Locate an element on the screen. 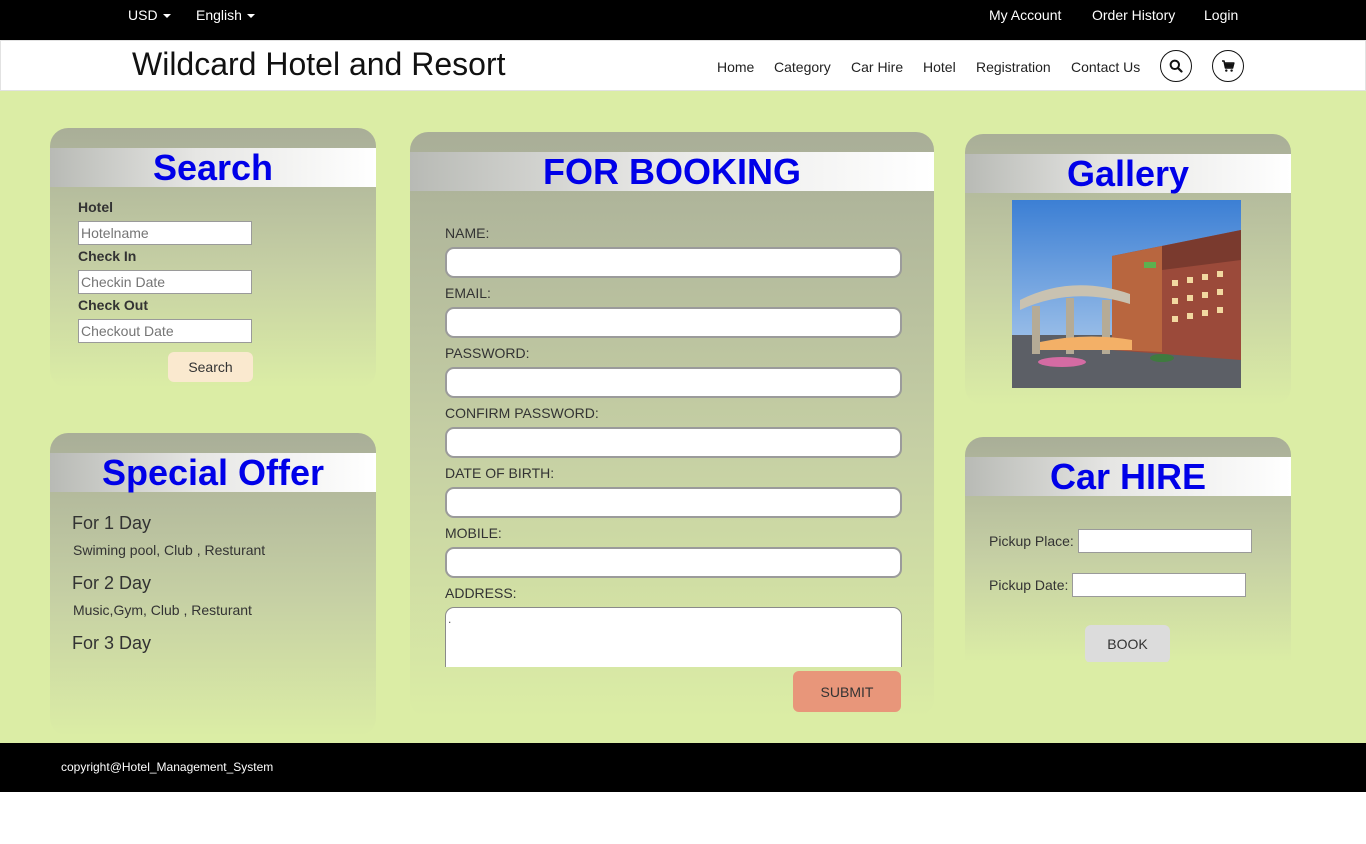 Image resolution: width=1366 pixels, height=844 pixels. pickup-place-input is located at coordinates (1165, 541).